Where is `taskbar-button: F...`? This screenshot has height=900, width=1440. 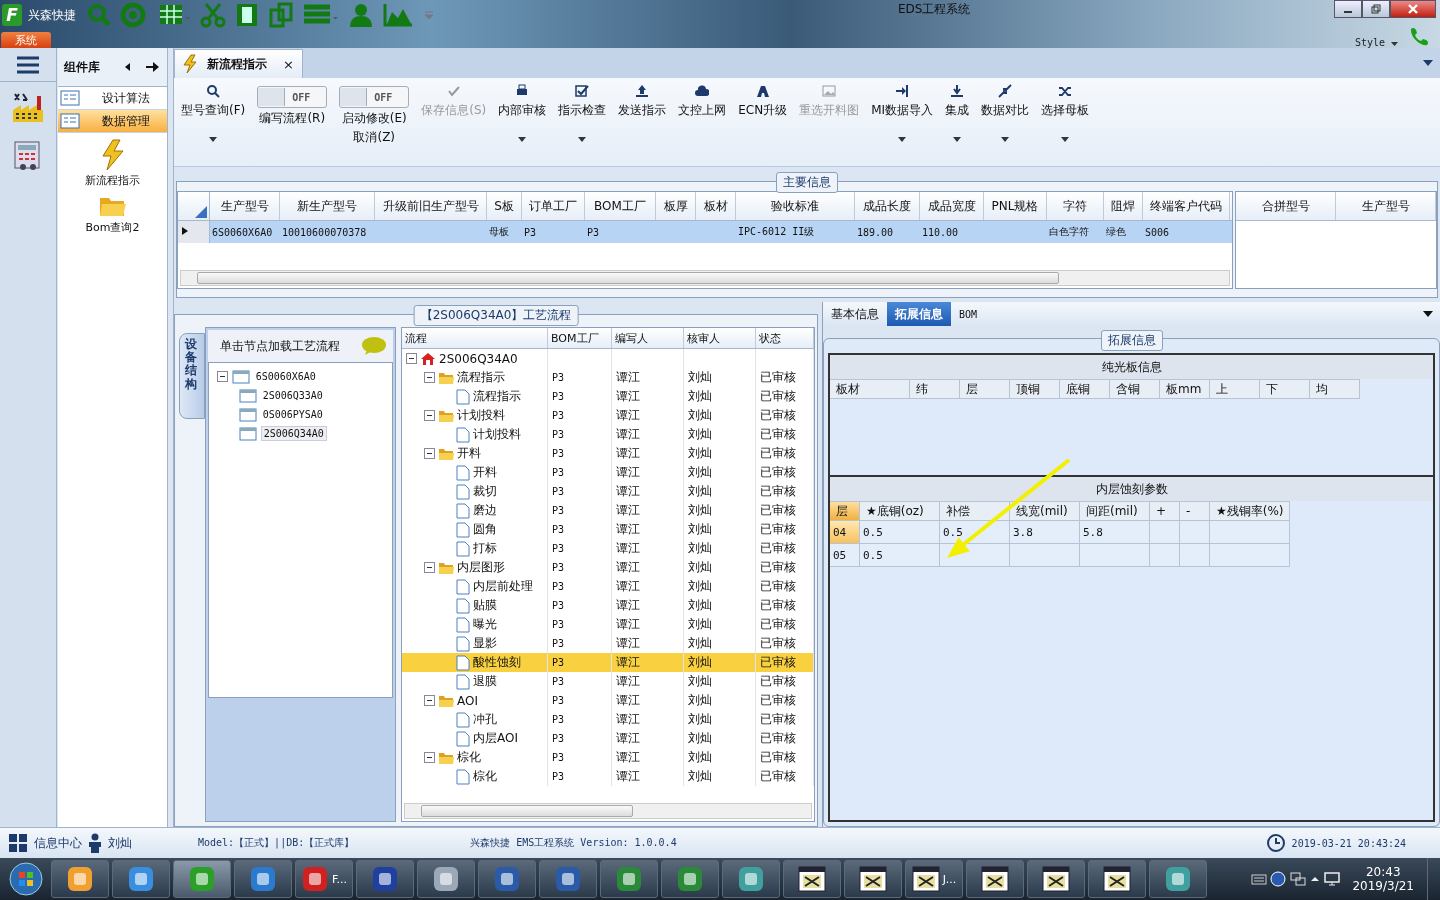
taskbar-button: F... is located at coordinates (324, 879).